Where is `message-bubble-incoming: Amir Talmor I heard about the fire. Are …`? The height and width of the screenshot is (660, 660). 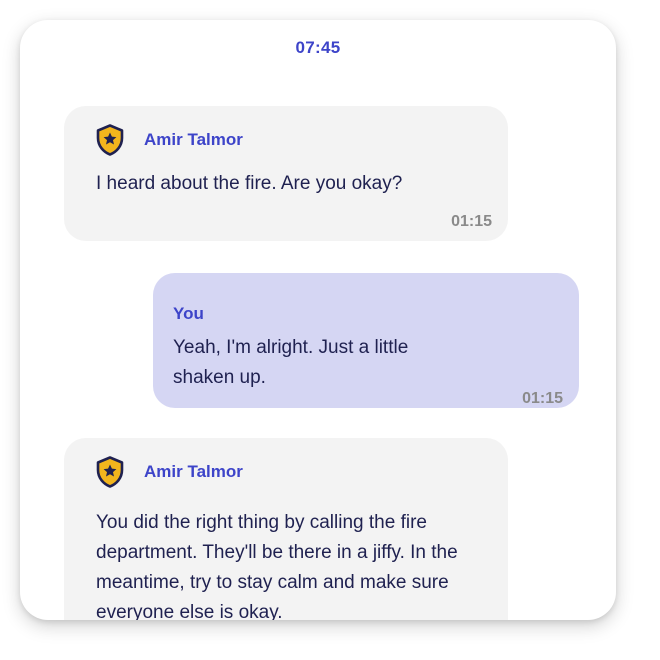
message-bubble-incoming: Amir Talmor I heard about the fire. Are … is located at coordinates (286, 173).